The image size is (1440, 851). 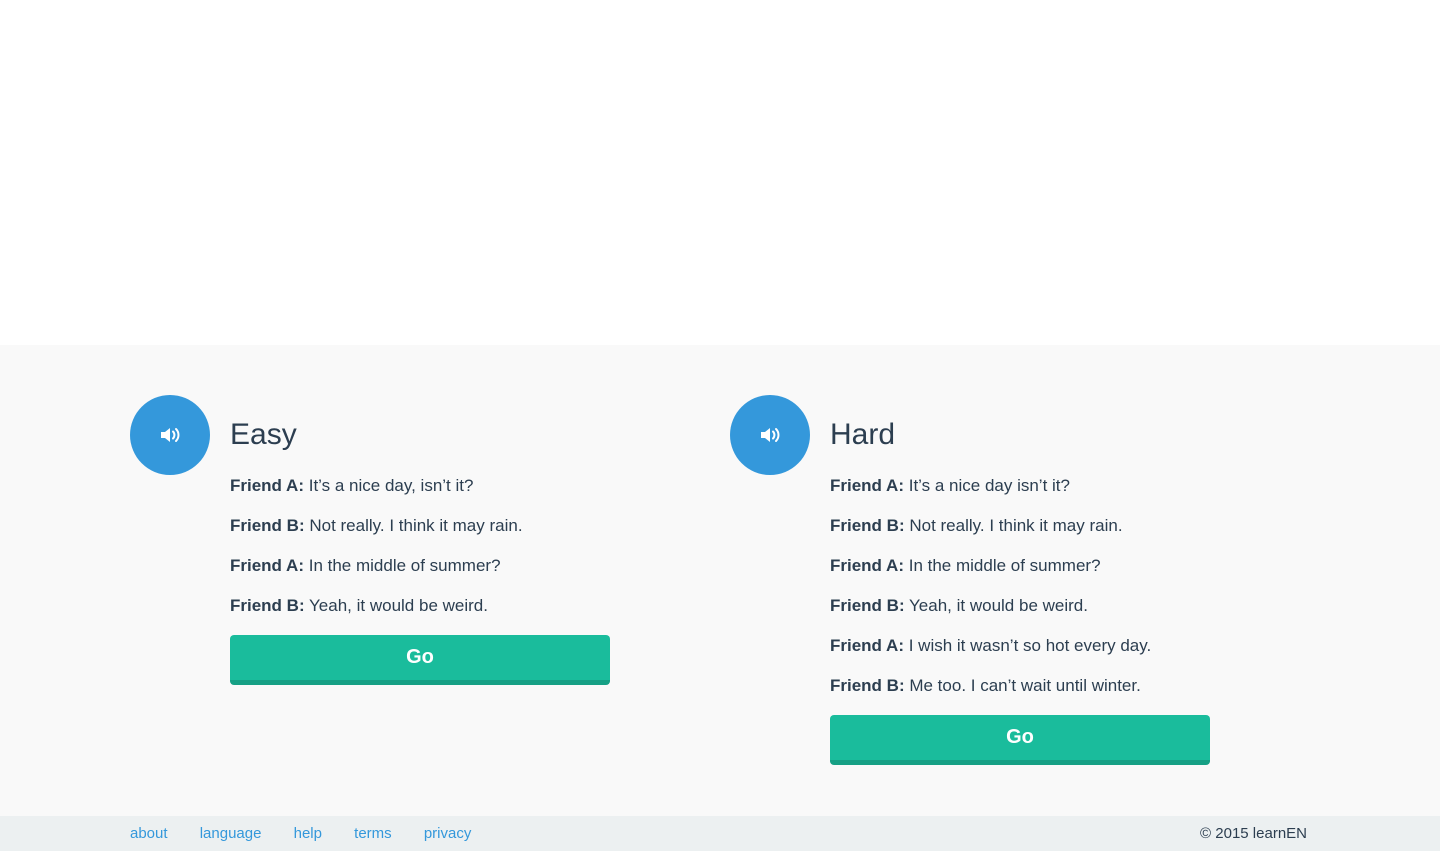 What do you see at coordinates (1253, 833) in the screenshot?
I see `copyright: © 2015 learnEN` at bounding box center [1253, 833].